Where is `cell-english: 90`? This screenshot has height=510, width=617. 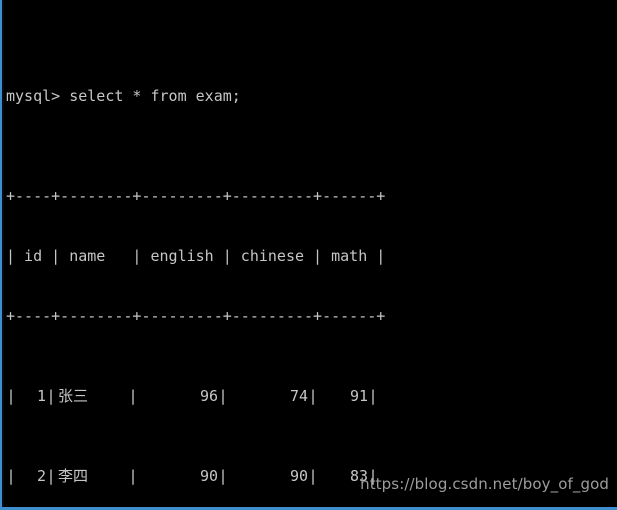
cell-english: 90 is located at coordinates (208, 476).